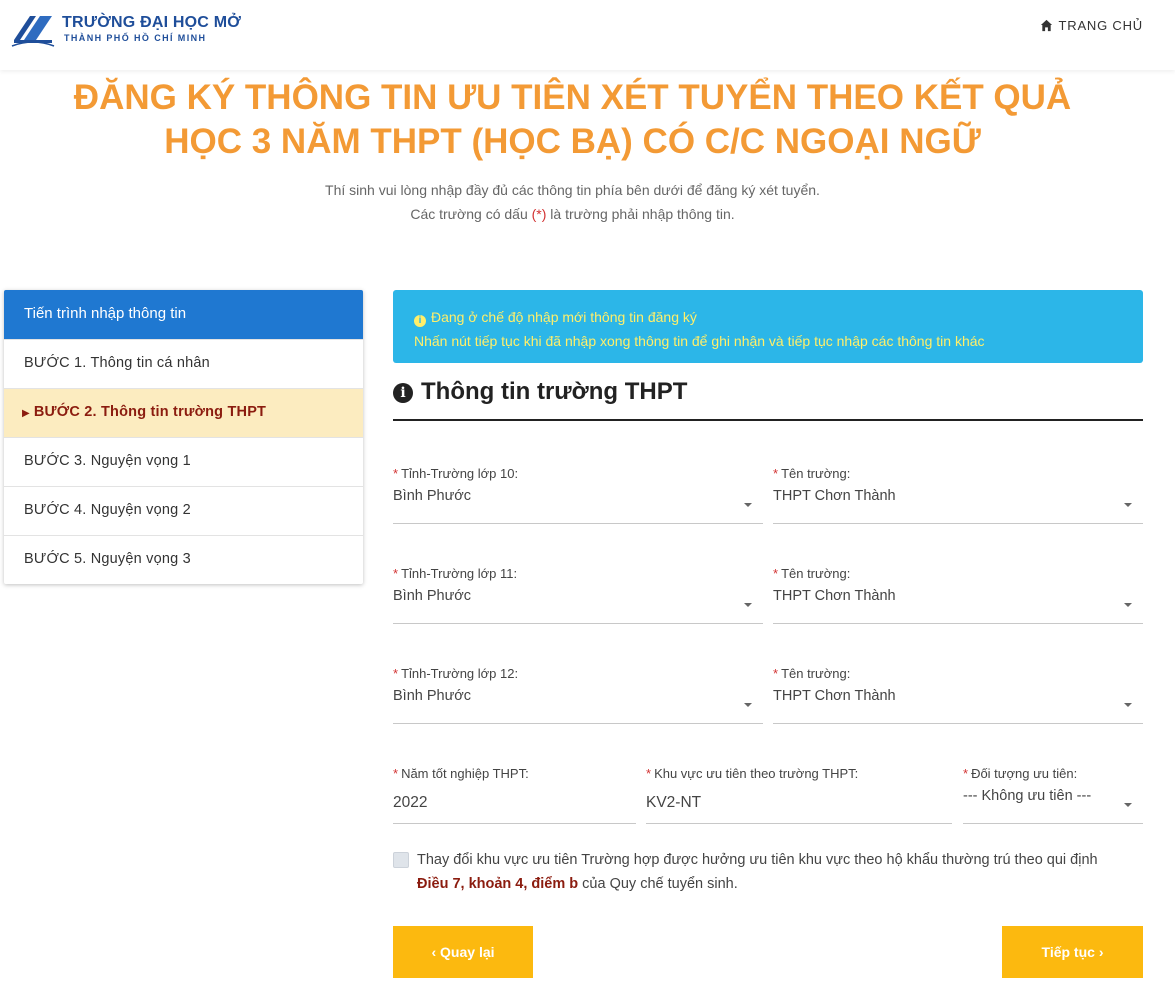 The width and height of the screenshot is (1175, 983). I want to click on province-grade10-select: * Tỉnh-Trường lớp 10: Bình Phước, so click(578, 495).